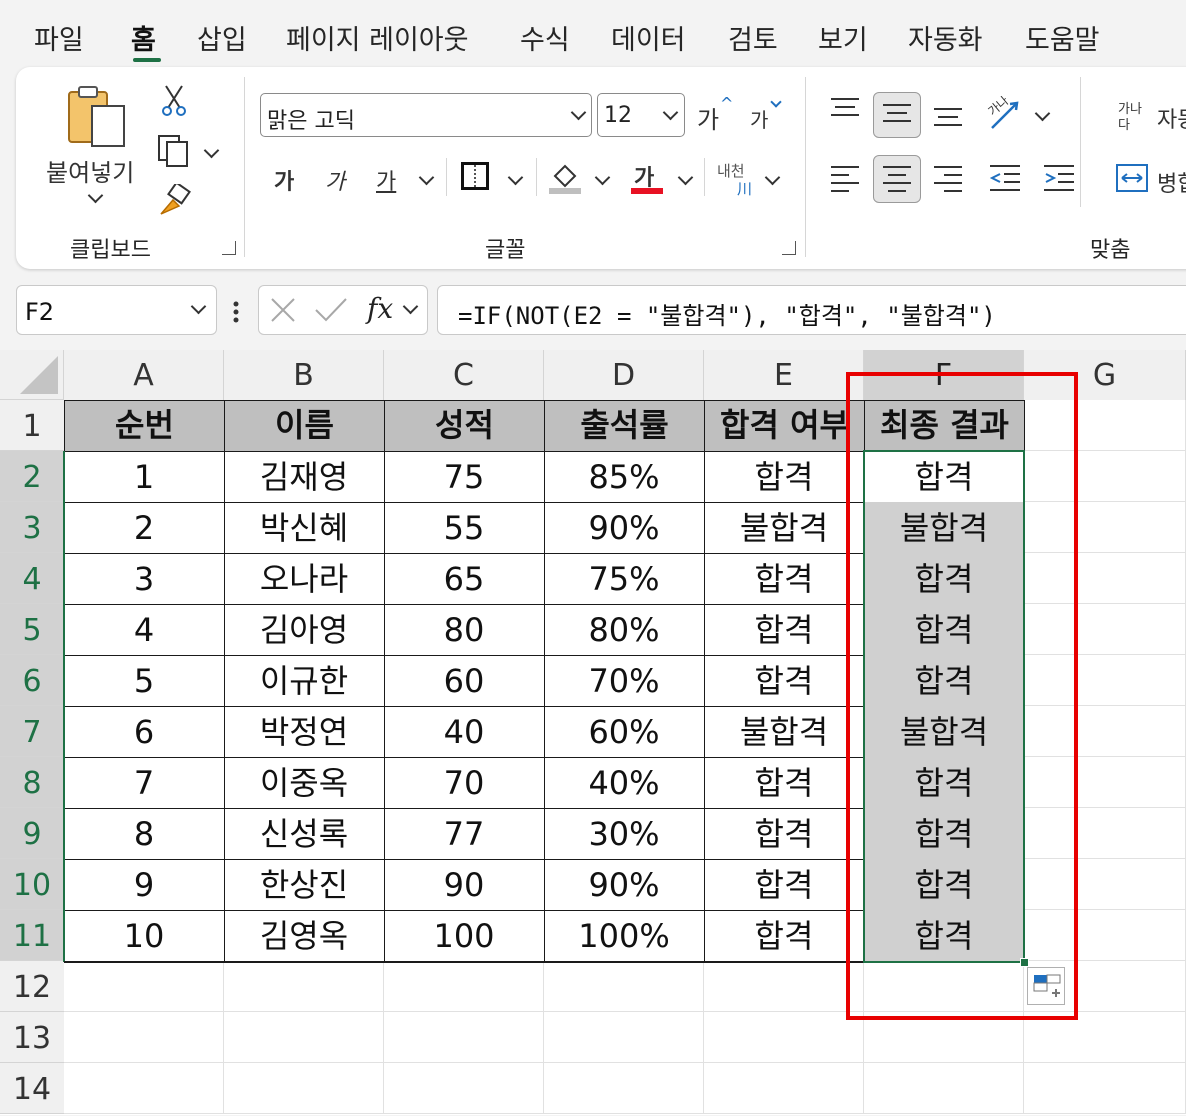  What do you see at coordinates (948, 119) in the screenshot?
I see `align-bottom-icon` at bounding box center [948, 119].